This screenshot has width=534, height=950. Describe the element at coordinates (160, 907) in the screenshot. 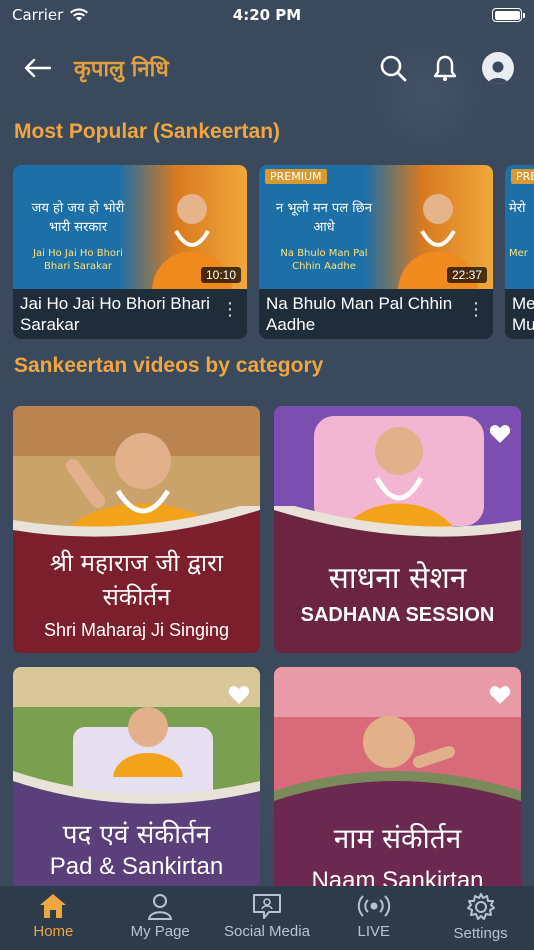

I see `user-icon` at that location.